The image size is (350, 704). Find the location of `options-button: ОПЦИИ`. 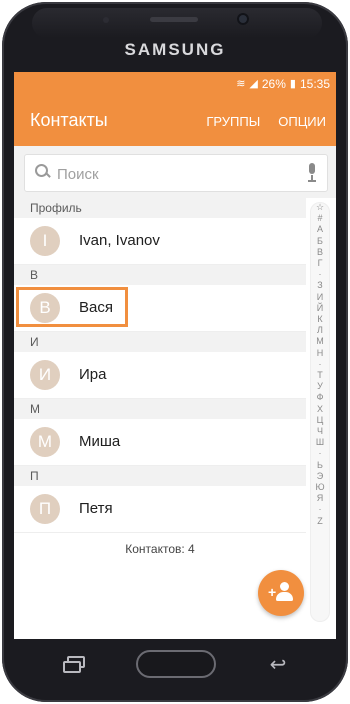

options-button: ОПЦИИ is located at coordinates (302, 121).